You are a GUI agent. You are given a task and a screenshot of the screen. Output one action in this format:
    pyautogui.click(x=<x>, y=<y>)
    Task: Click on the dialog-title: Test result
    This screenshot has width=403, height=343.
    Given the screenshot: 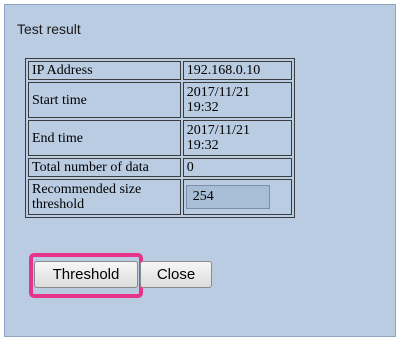 What is the action you would take?
    pyautogui.click(x=49, y=29)
    